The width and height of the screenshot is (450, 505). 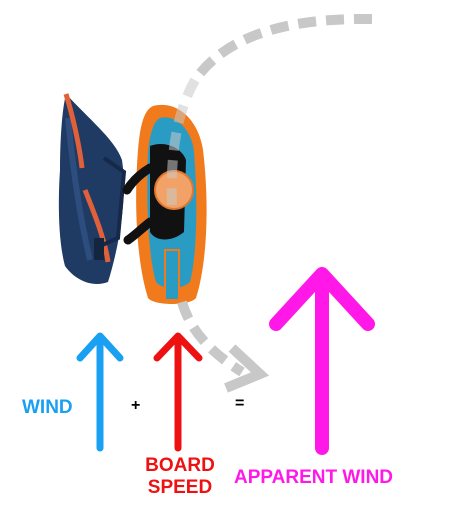 I want to click on wing-sail, so click(x=92, y=189).